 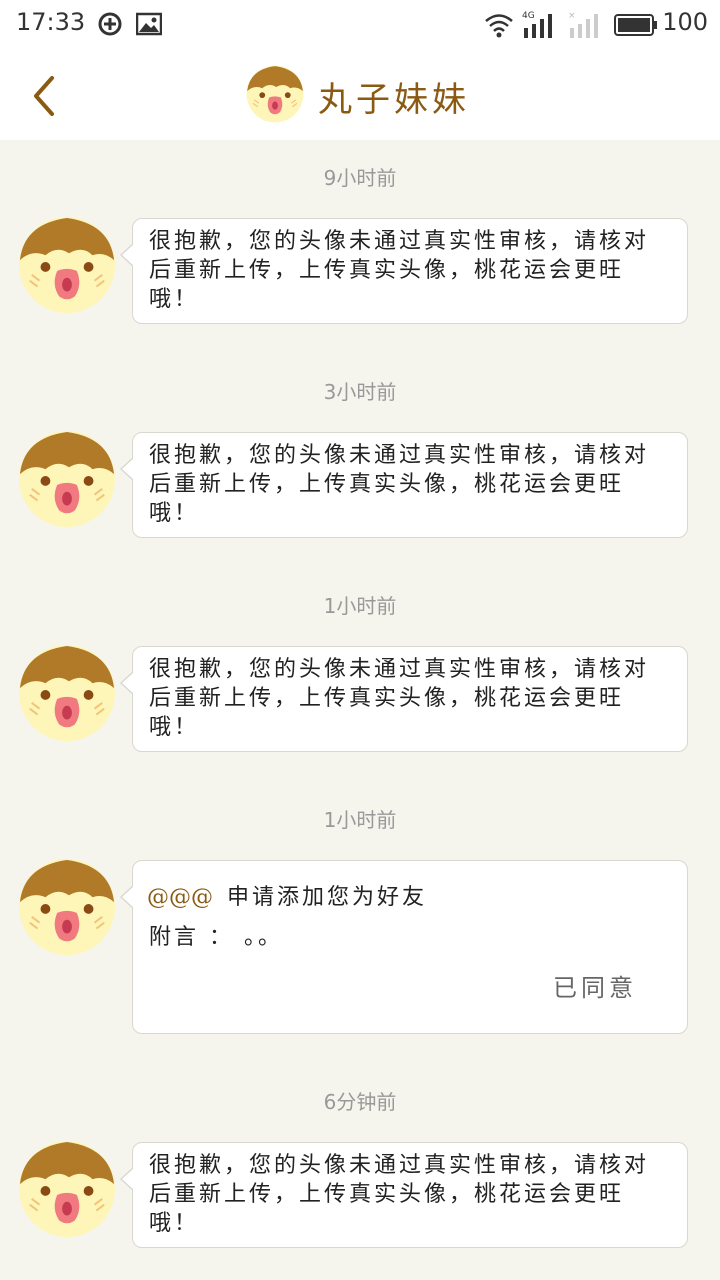 I want to click on image-icon, so click(x=149, y=24).